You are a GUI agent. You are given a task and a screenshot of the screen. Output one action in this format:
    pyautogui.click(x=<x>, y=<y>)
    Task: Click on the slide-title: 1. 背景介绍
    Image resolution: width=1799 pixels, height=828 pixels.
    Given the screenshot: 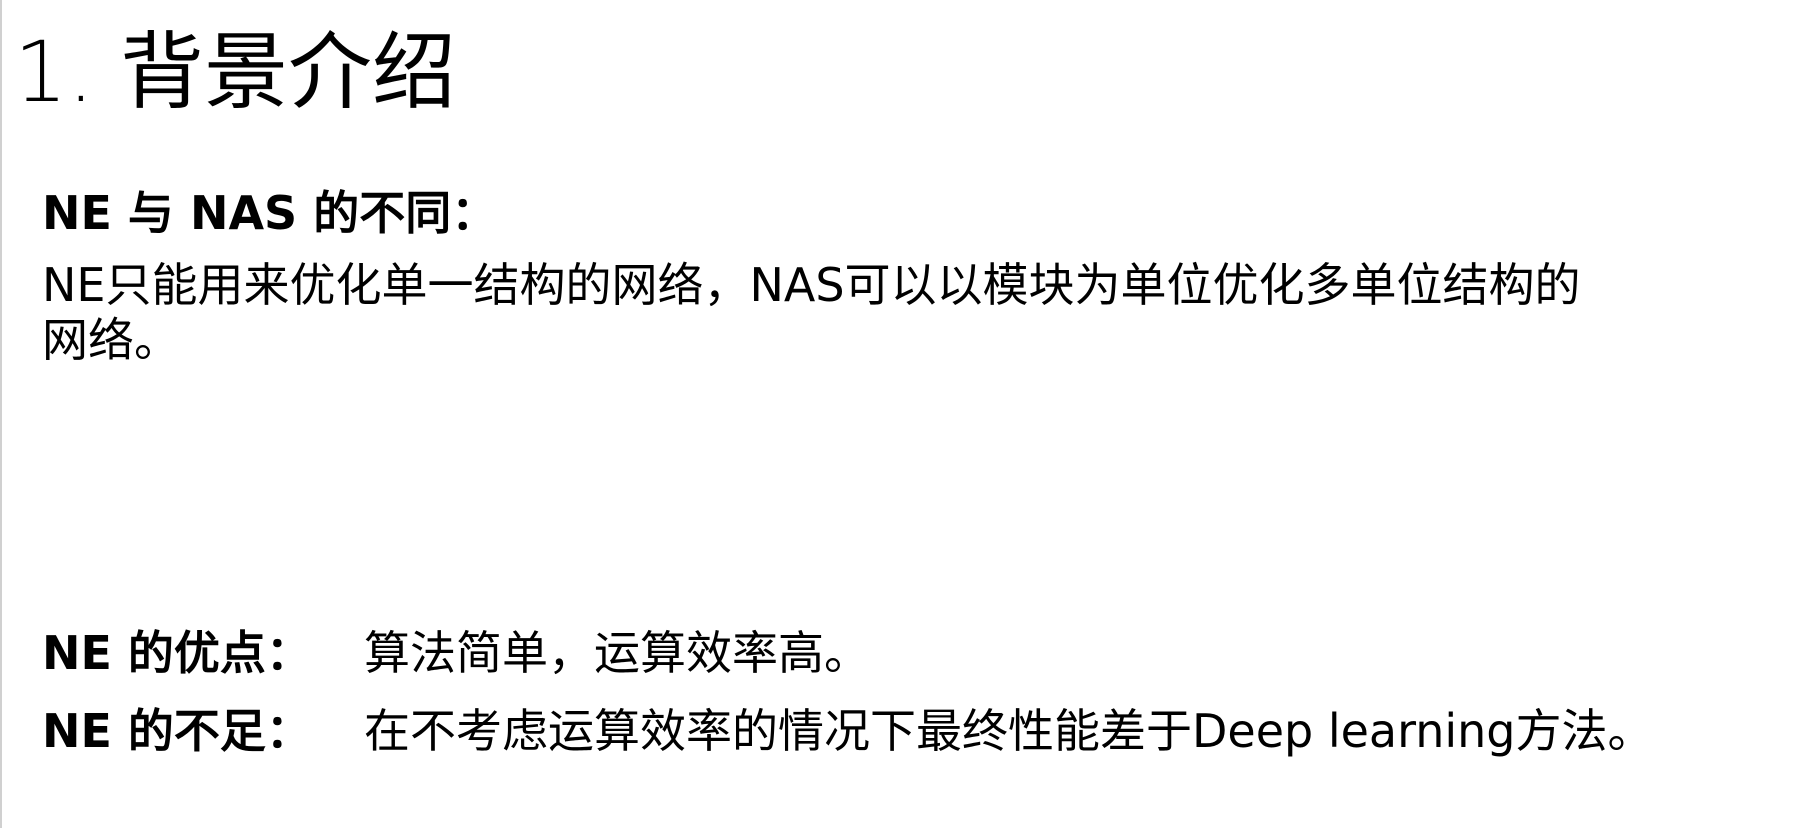 What is the action you would take?
    pyautogui.click(x=235, y=72)
    